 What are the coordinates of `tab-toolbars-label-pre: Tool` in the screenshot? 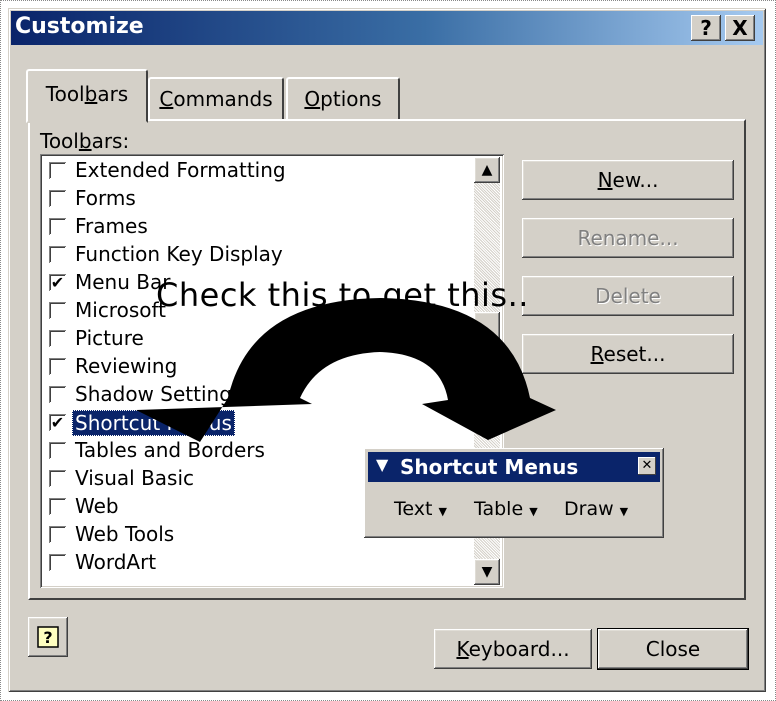 It's located at (65, 94).